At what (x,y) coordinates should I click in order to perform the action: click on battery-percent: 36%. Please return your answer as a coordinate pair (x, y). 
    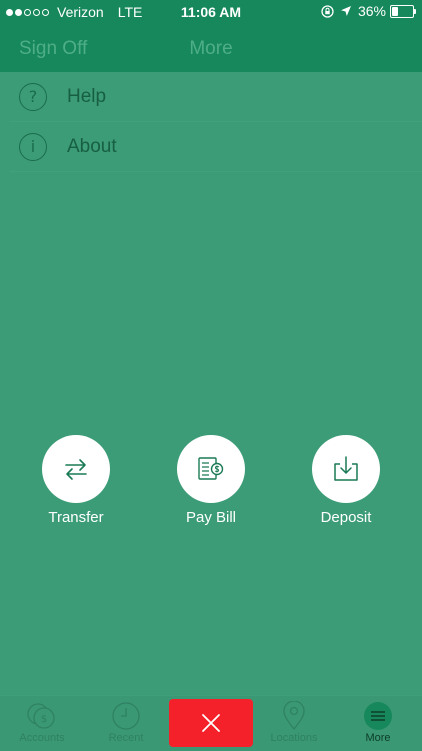
    Looking at the image, I should click on (371, 11).